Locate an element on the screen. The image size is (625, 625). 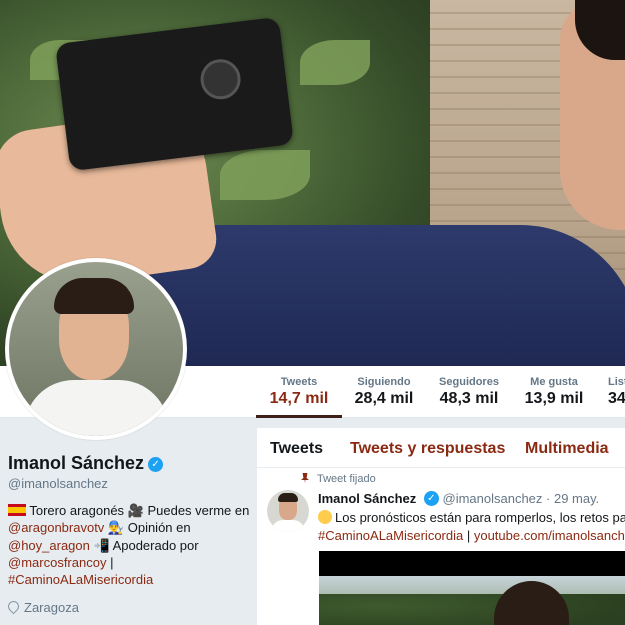
stat-value: 14,7 mil is located at coordinates (299, 398).